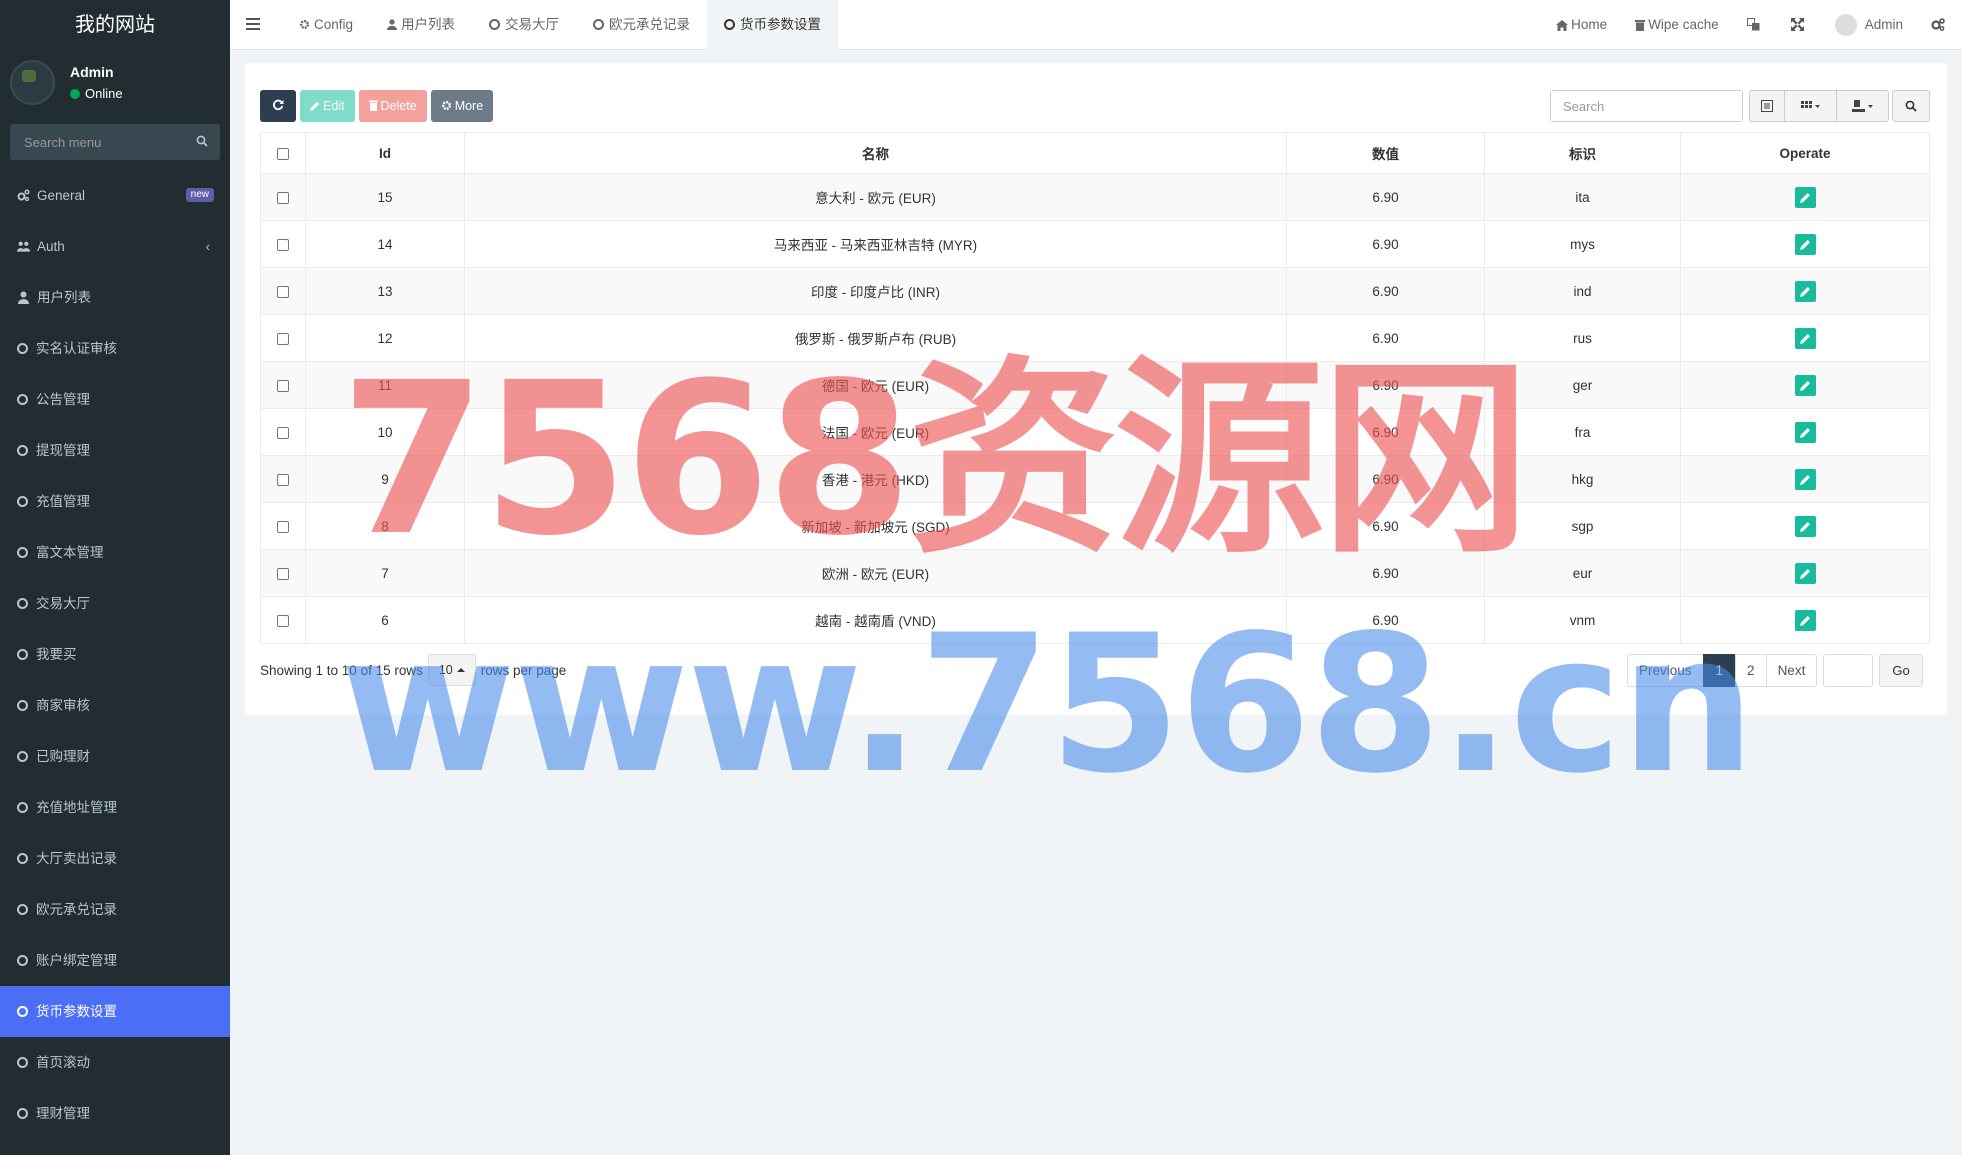  I want to click on settings-button, so click(1939, 25).